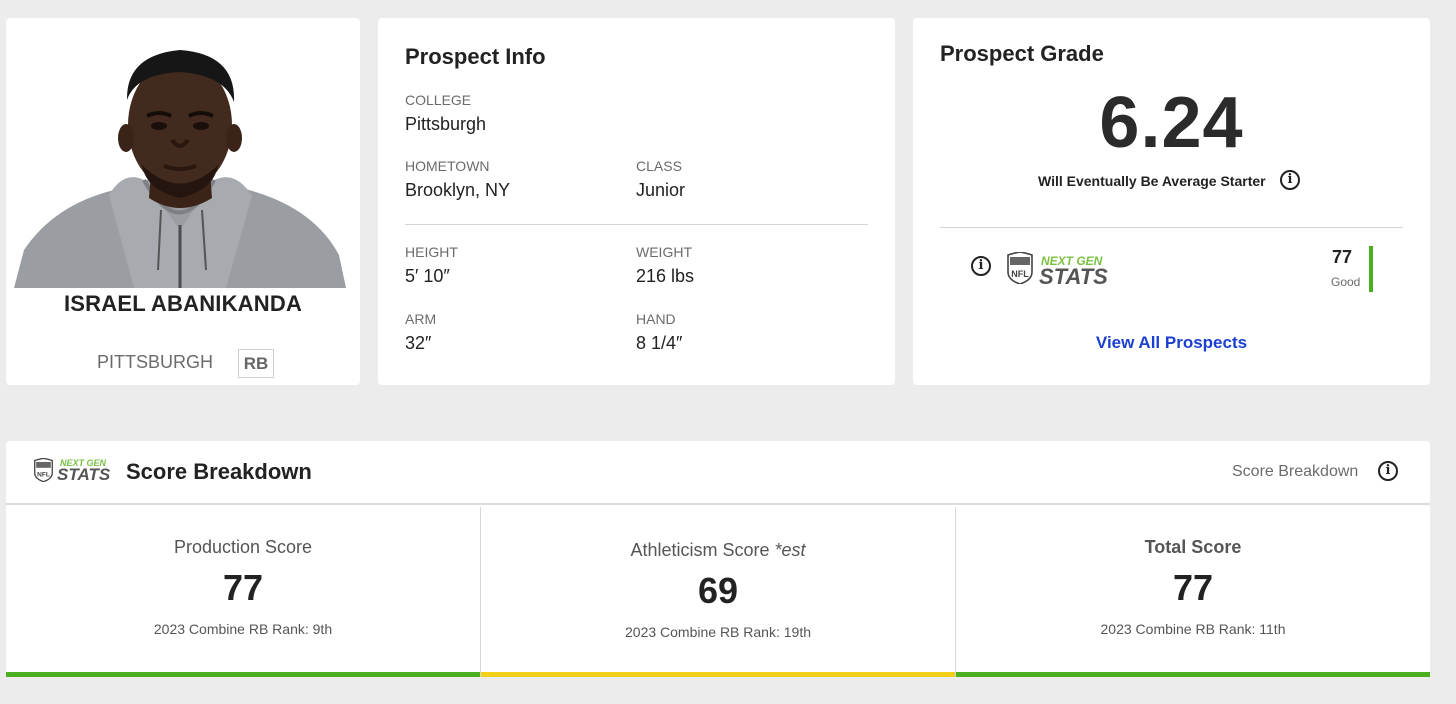 The height and width of the screenshot is (704, 1456). I want to click on arm-label: ARM, so click(421, 319).